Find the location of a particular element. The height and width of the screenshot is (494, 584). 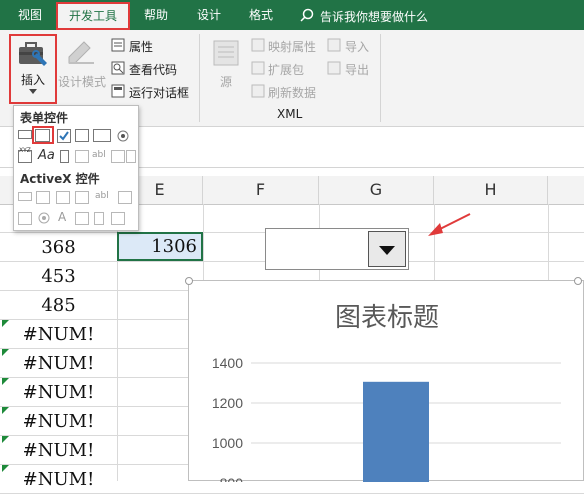

design-mode-label: 设计模式 is located at coordinates (82, 82).